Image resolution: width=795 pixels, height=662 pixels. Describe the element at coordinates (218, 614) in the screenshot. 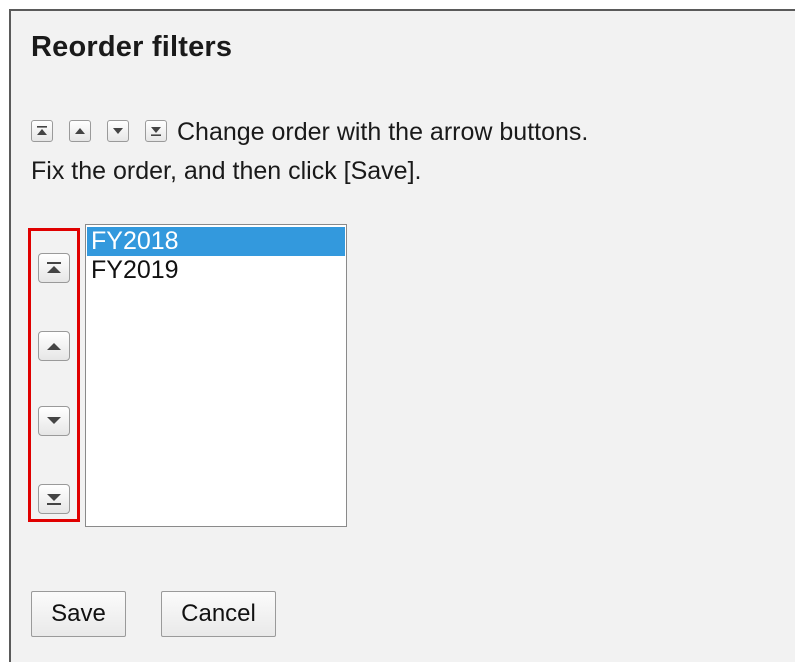

I see `cancel-button: Cancel` at that location.